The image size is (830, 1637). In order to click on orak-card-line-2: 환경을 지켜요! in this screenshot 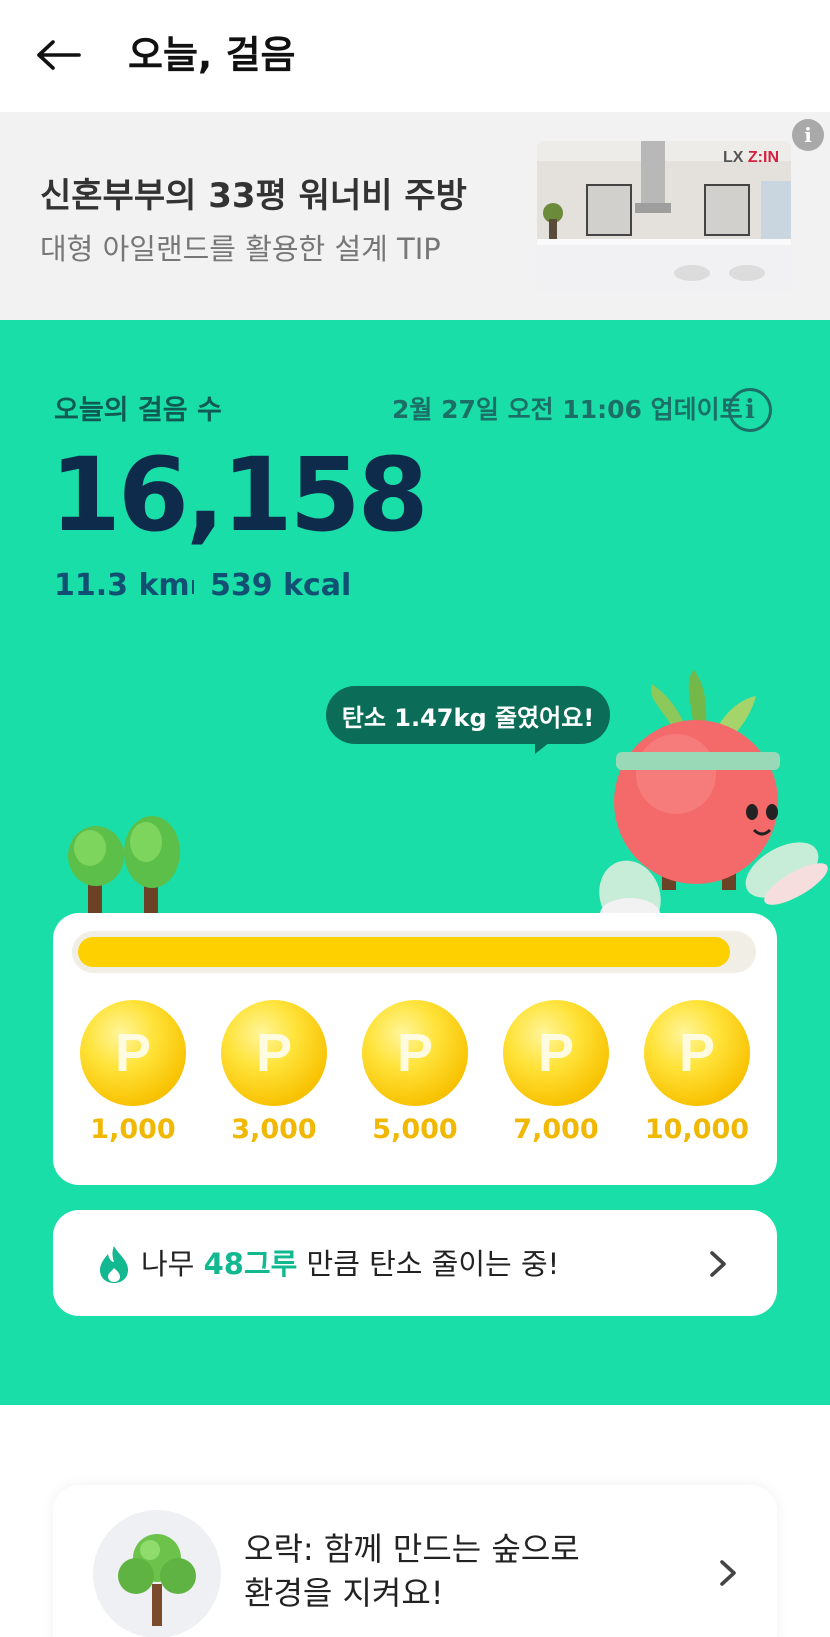, I will do `click(344, 1593)`.